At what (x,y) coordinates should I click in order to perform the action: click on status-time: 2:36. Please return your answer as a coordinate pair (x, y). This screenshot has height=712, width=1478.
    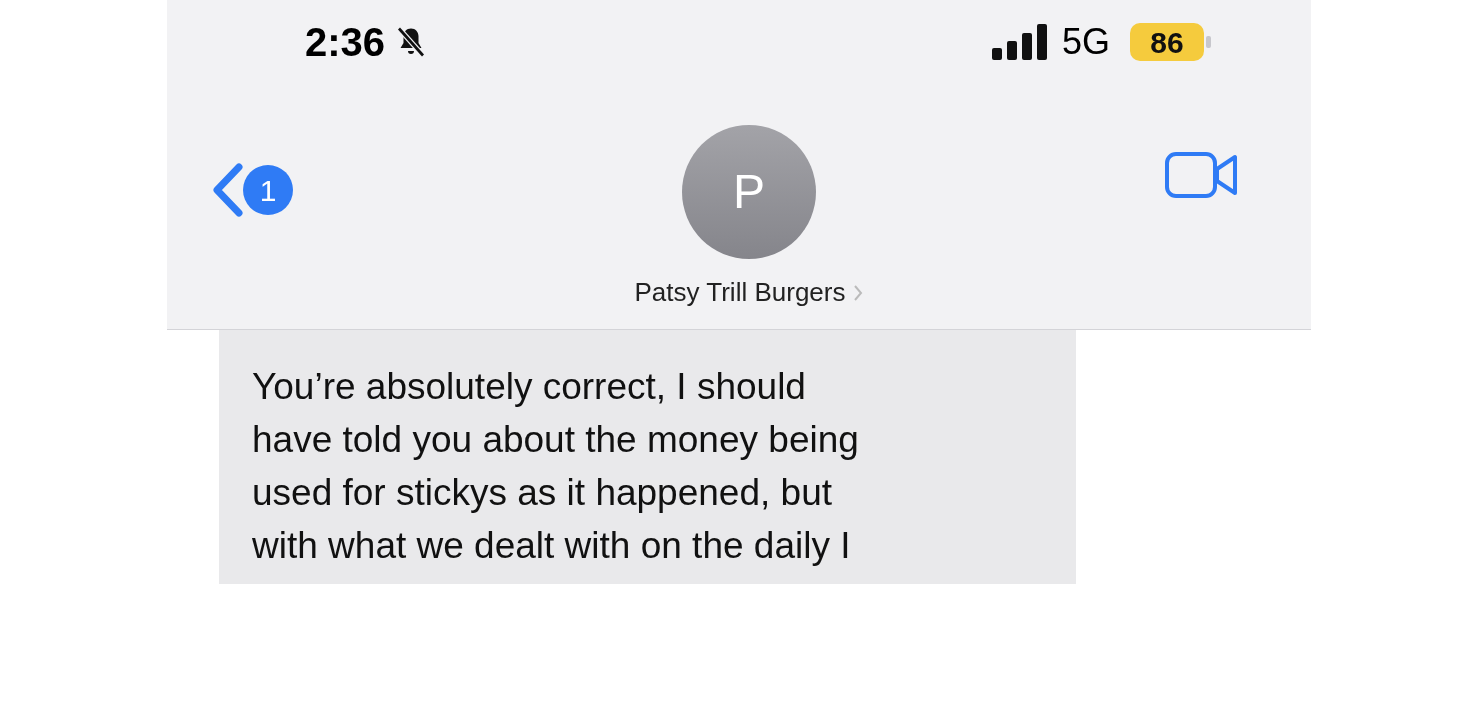
    Looking at the image, I should click on (345, 42).